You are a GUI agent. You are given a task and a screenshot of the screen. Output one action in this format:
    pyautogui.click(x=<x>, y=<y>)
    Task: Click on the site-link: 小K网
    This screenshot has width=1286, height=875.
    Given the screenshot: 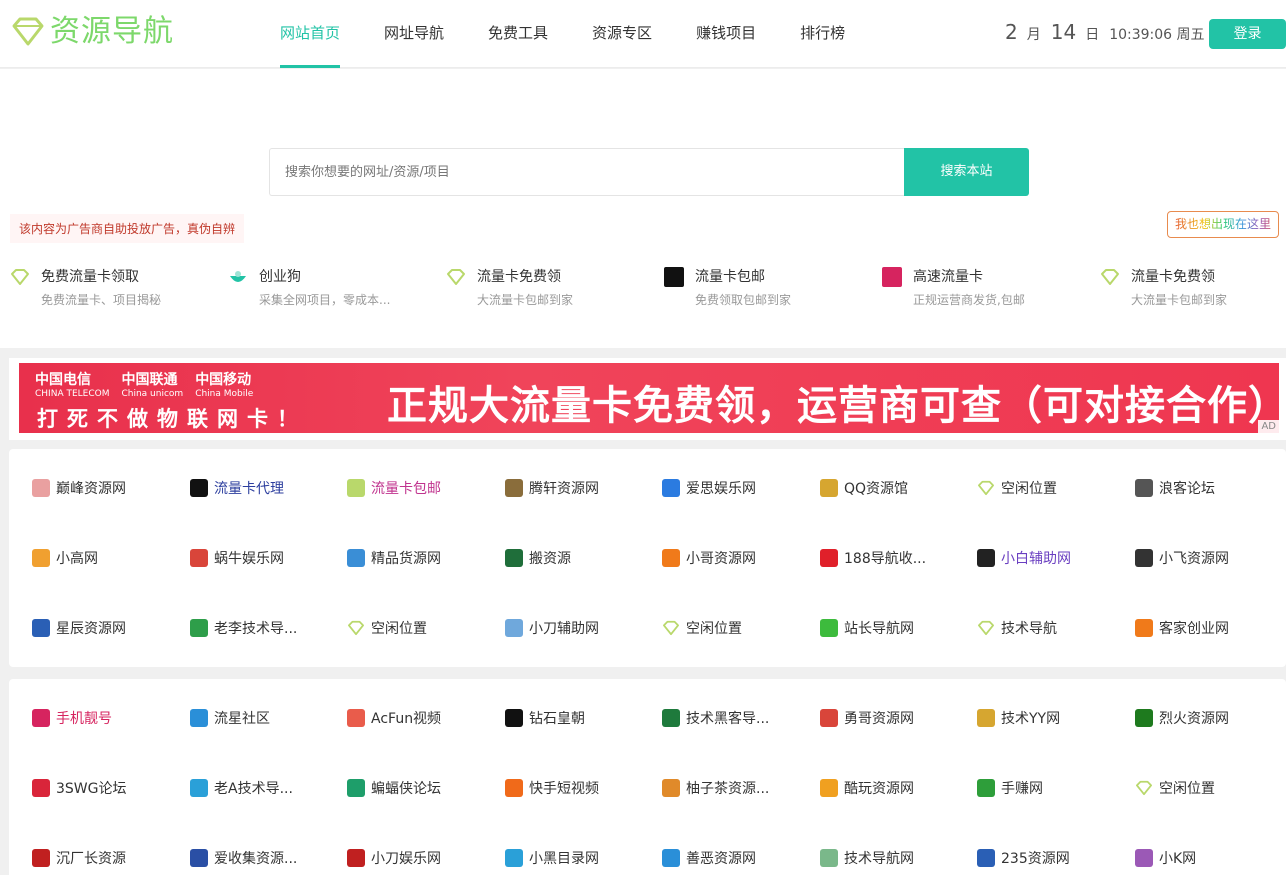 What is the action you would take?
    pyautogui.click(x=1210, y=858)
    